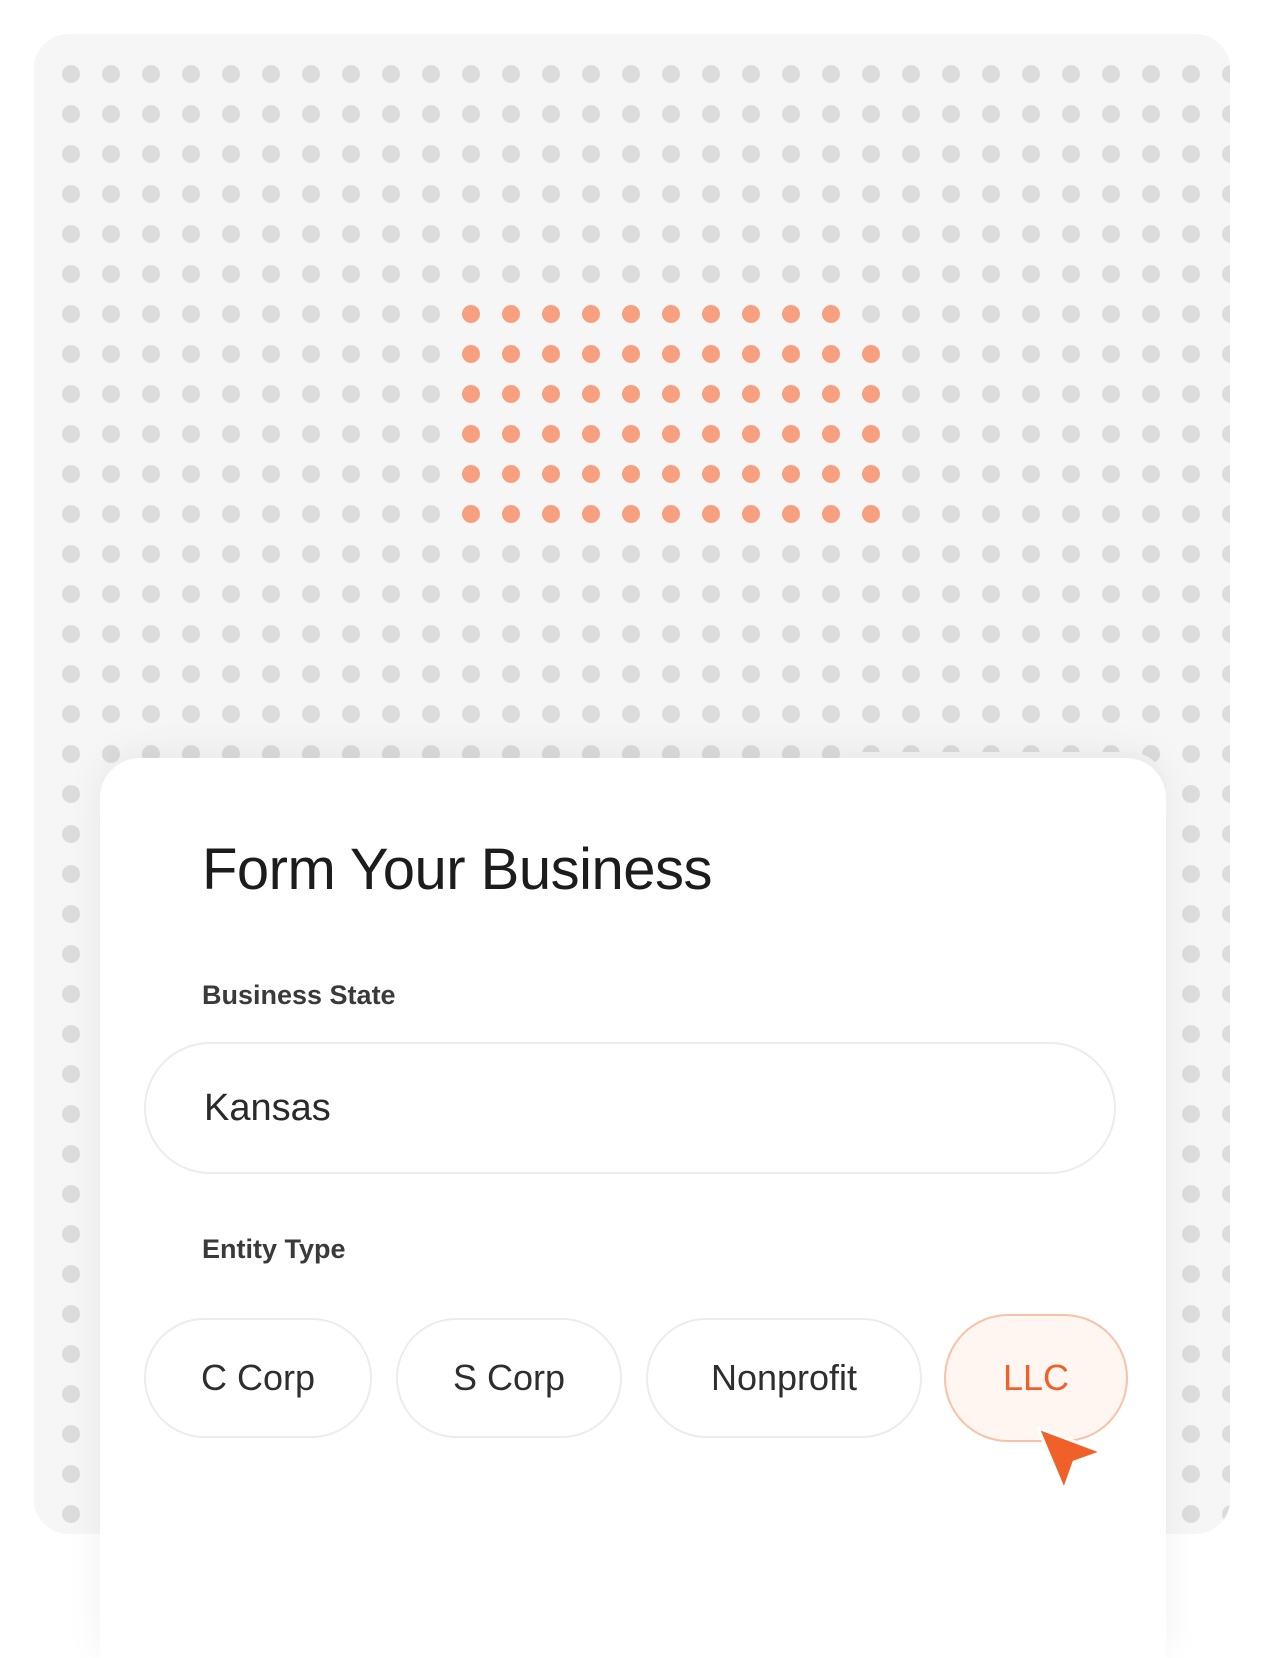  I want to click on entity-option-nonprofit: Nonprofit, so click(784, 1378).